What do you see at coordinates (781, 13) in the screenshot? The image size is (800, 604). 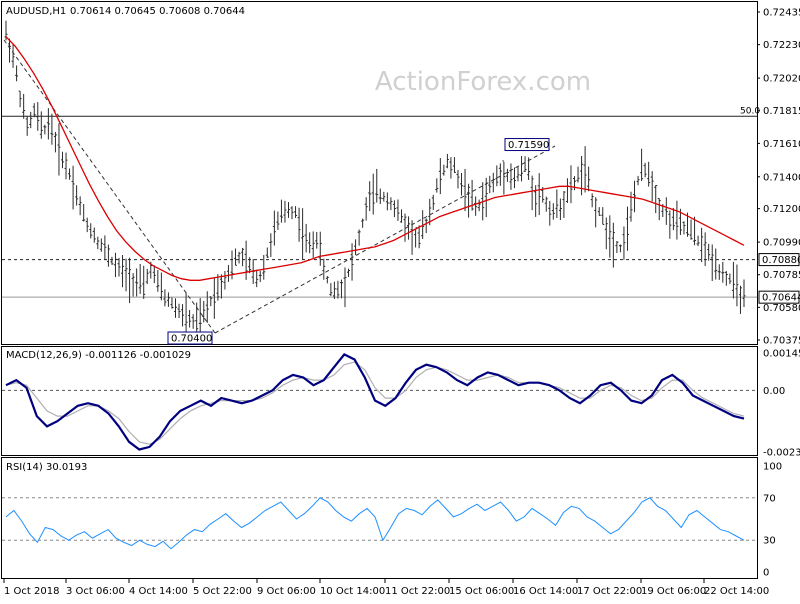 I see `price-tick-label: 0.72435` at bounding box center [781, 13].